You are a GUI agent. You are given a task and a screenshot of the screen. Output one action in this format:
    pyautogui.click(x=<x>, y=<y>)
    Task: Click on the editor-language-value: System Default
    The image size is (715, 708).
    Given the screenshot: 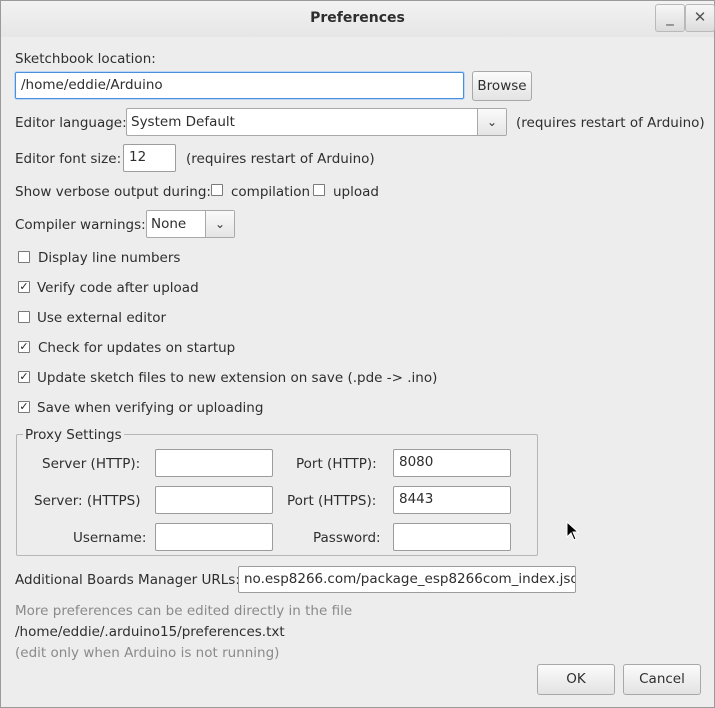 What is the action you would take?
    pyautogui.click(x=183, y=122)
    